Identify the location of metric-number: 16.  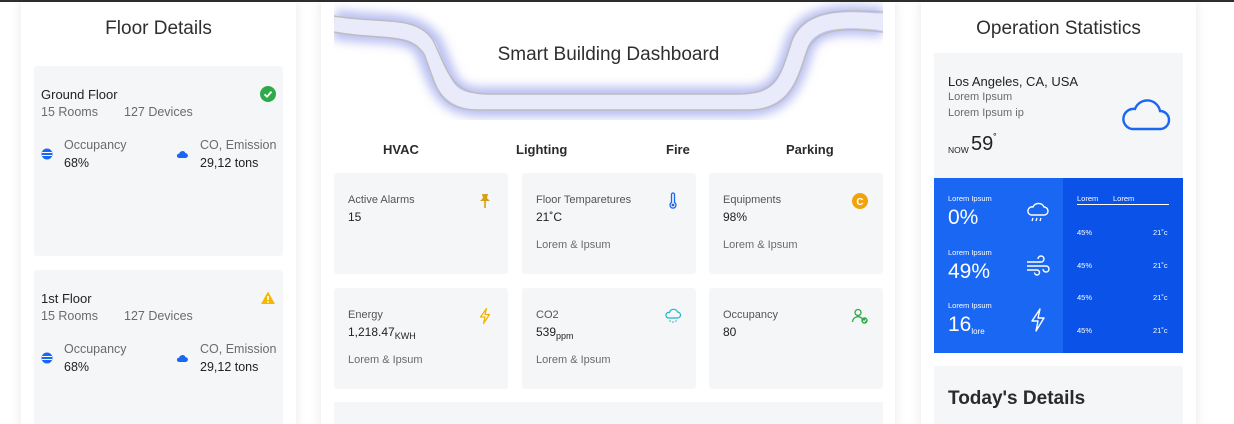
(960, 324).